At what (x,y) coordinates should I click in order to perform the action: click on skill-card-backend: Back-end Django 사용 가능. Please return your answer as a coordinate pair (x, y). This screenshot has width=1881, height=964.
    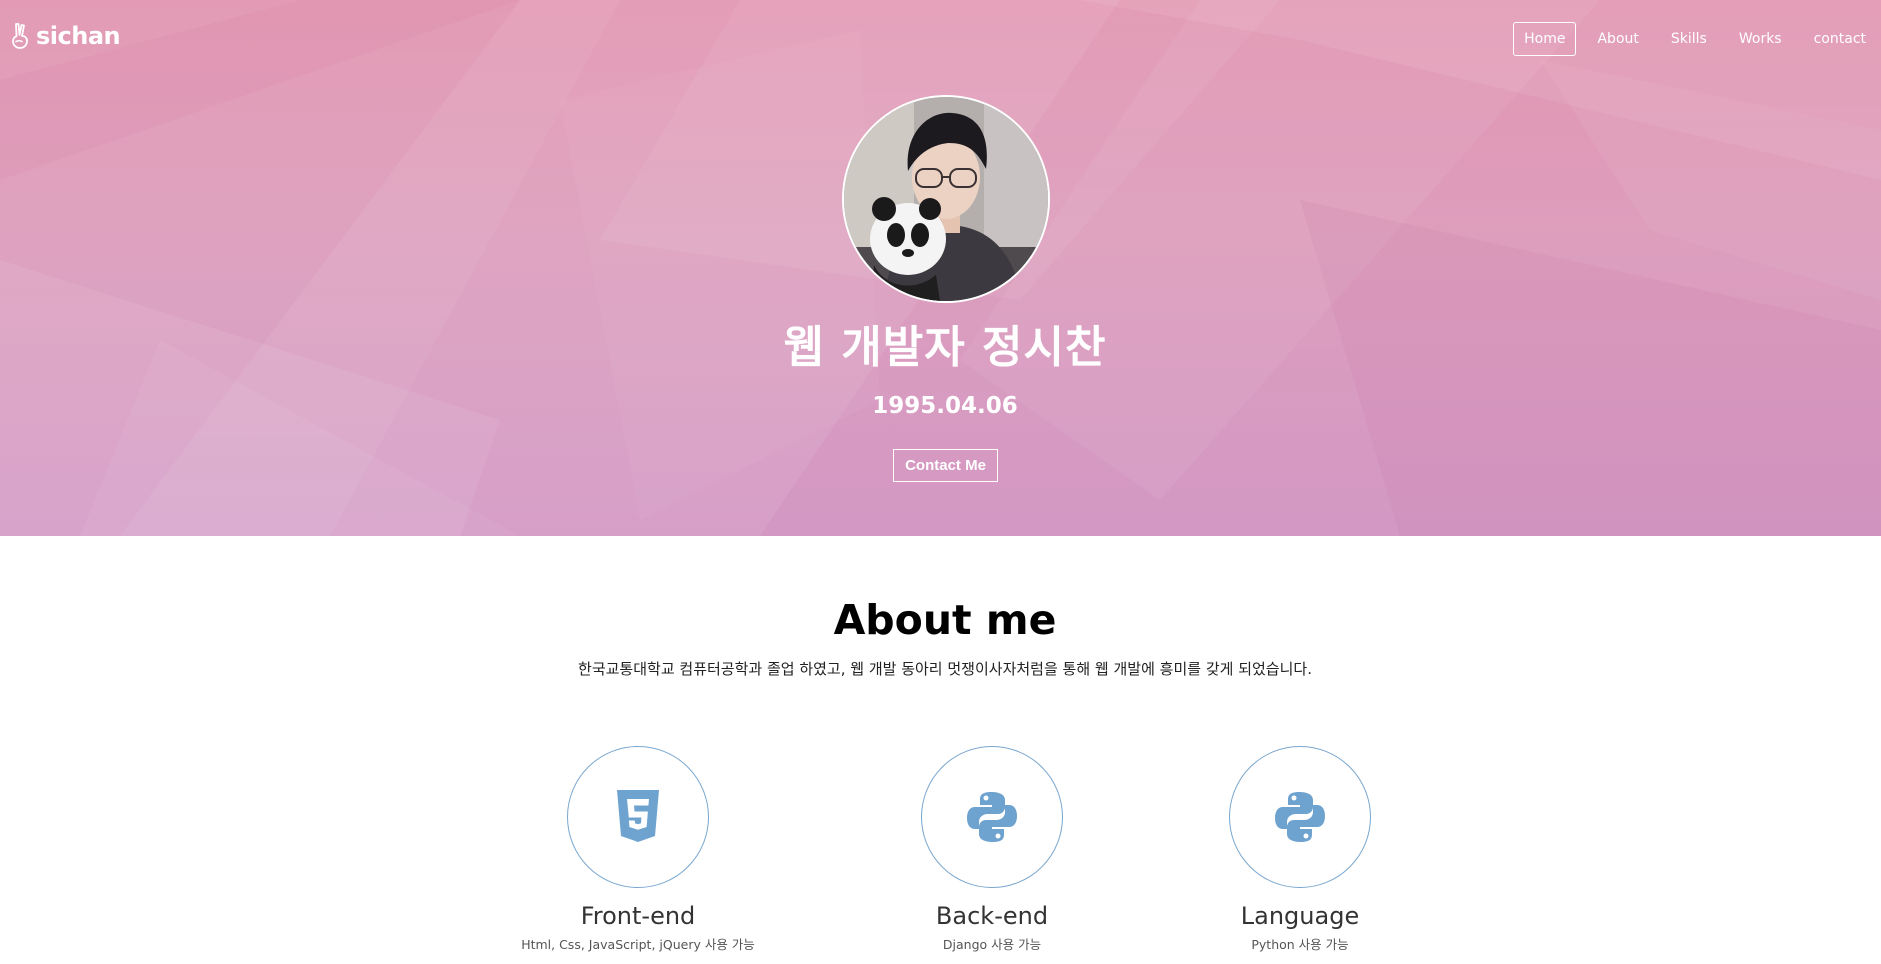
    Looking at the image, I should click on (992, 850).